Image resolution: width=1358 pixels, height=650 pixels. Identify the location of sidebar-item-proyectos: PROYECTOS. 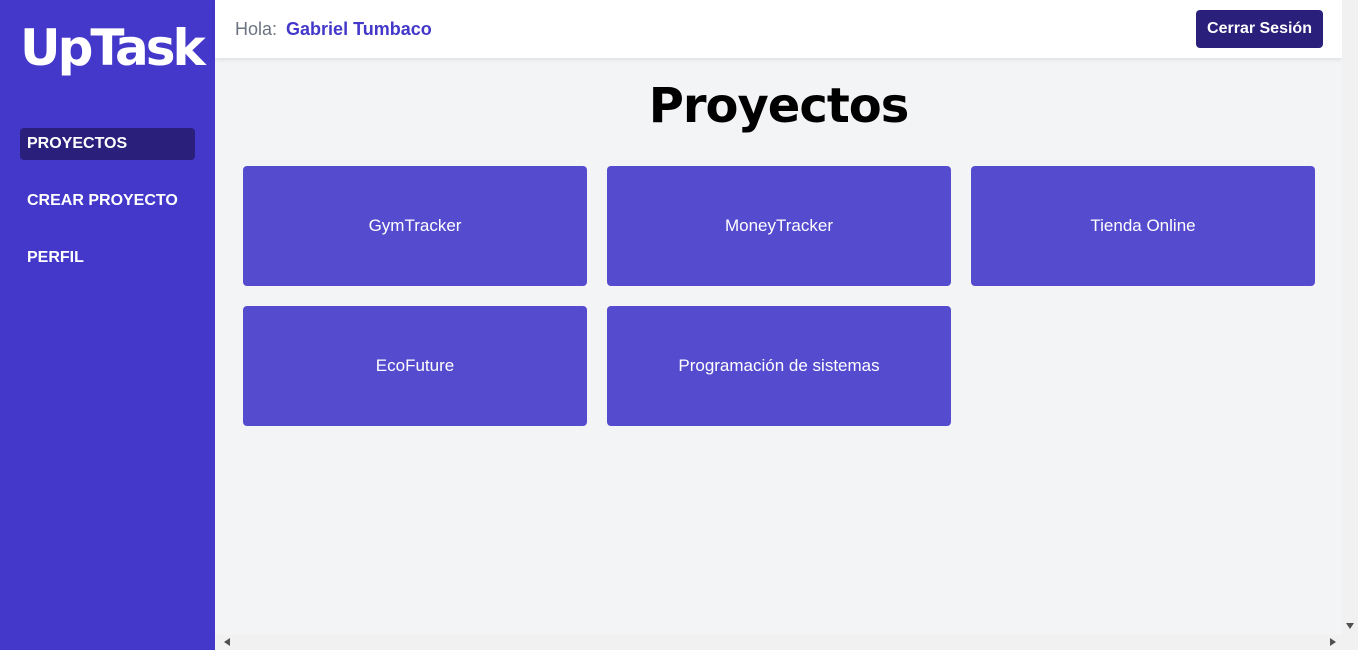
(107, 144).